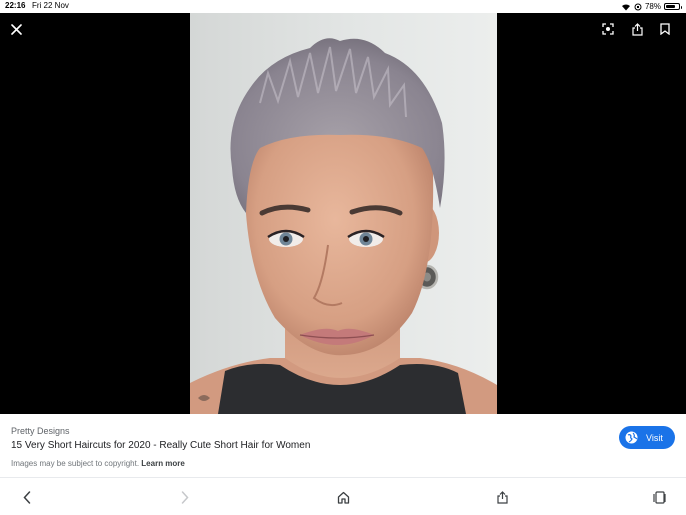 Image resolution: width=686 pixels, height=515 pixels. I want to click on share-image-button, so click(637, 29).